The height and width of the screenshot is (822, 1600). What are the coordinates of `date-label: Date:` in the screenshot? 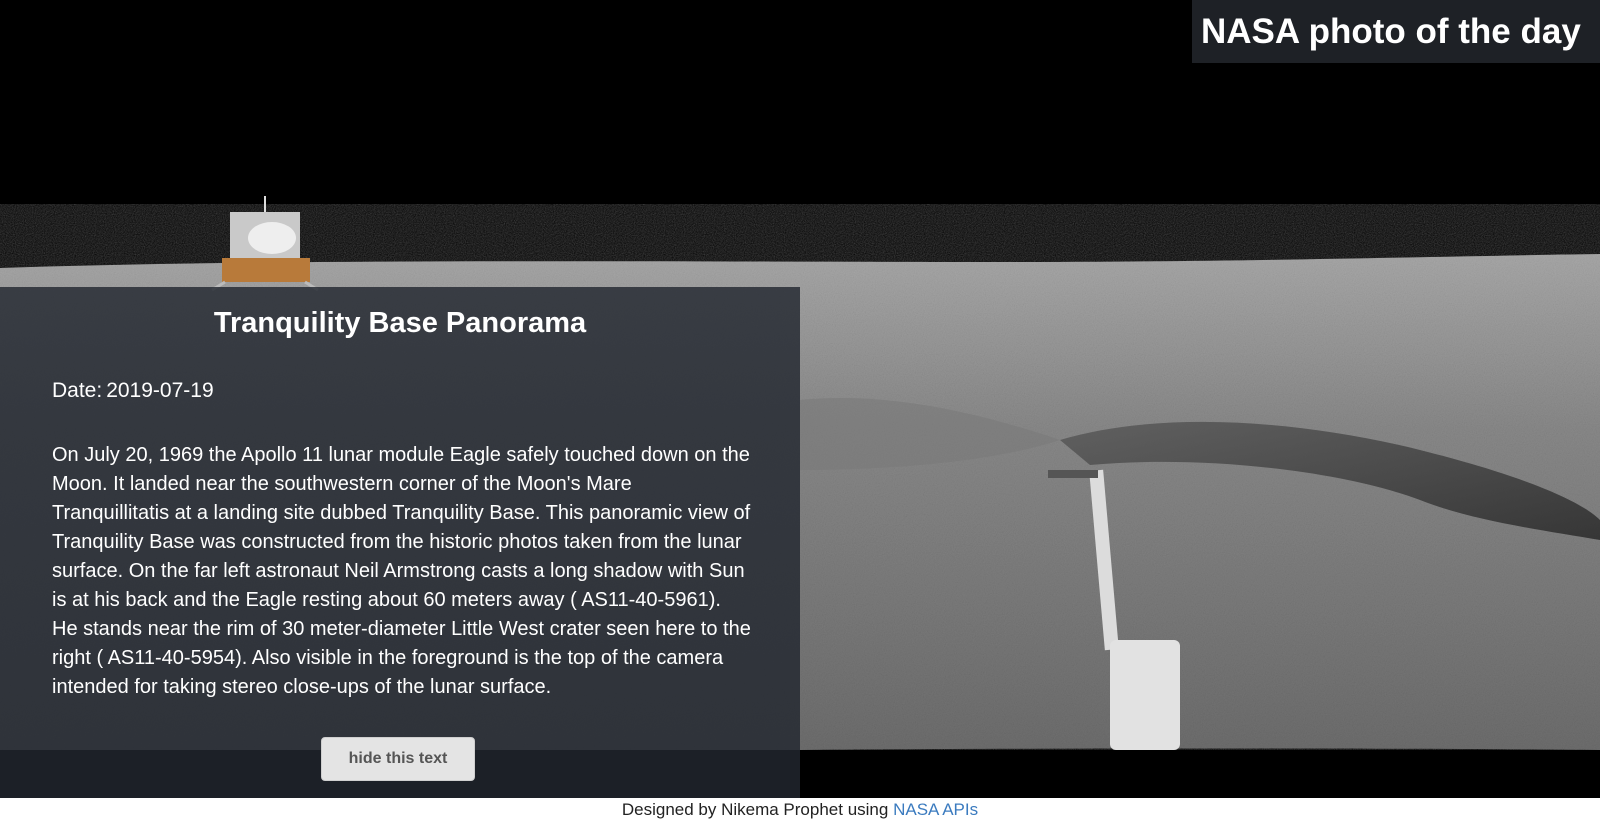 It's located at (77, 390).